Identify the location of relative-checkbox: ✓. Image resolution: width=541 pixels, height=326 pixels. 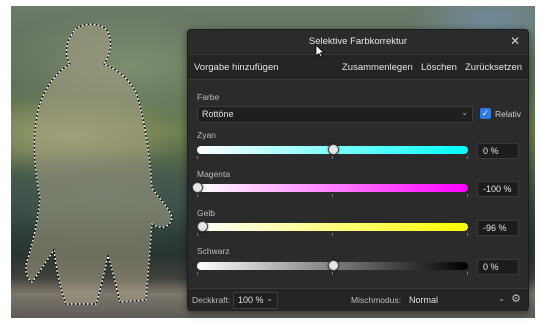
(485, 113).